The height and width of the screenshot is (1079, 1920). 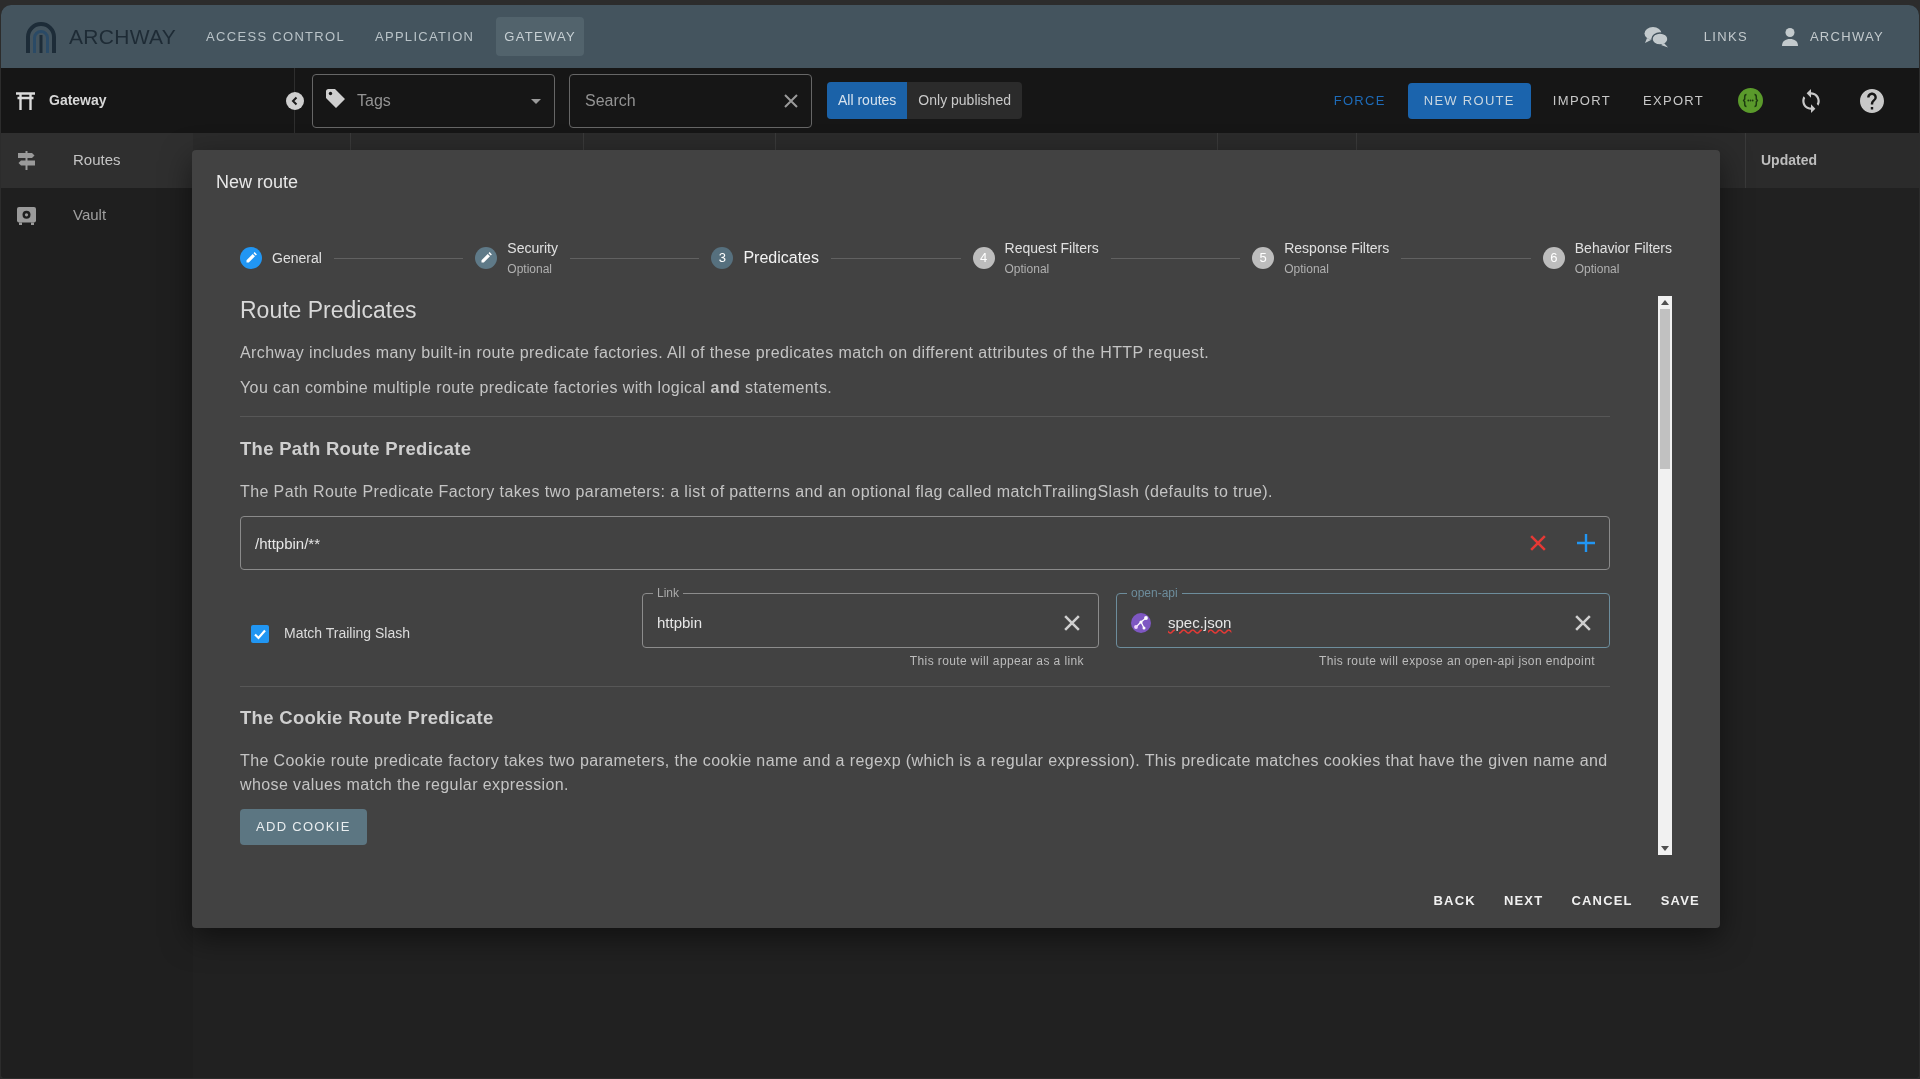 I want to click on add-cookie-button: ADD COOKIE, so click(x=303, y=827).